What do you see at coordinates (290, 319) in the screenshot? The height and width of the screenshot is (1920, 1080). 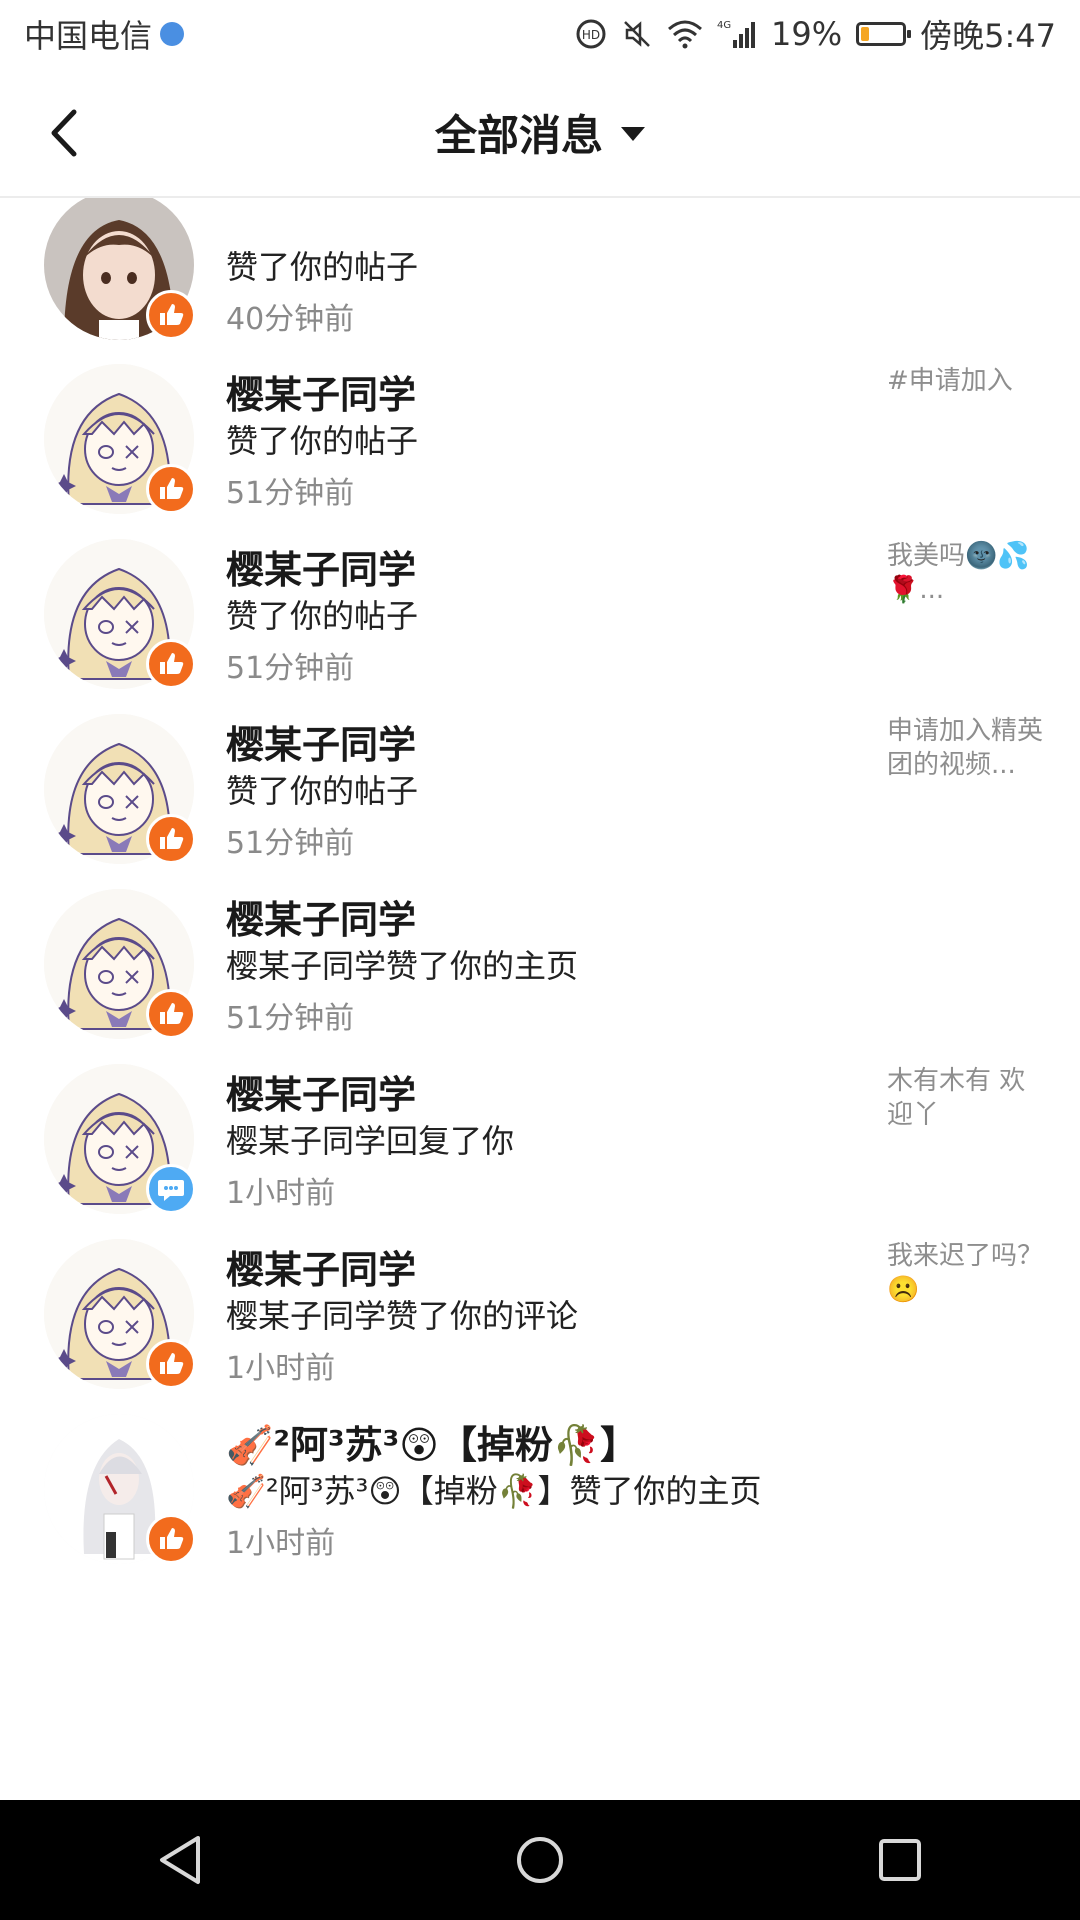 I see `message-time: 40分钟前` at bounding box center [290, 319].